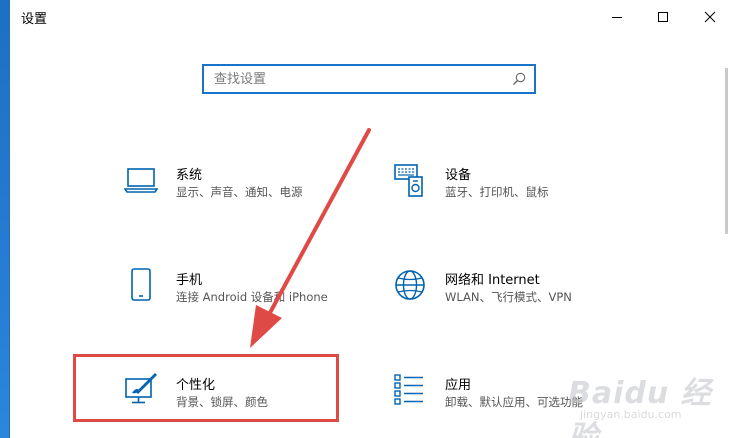 The height and width of the screenshot is (438, 739). What do you see at coordinates (374, 17) in the screenshot?
I see `title-bar: 设置` at bounding box center [374, 17].